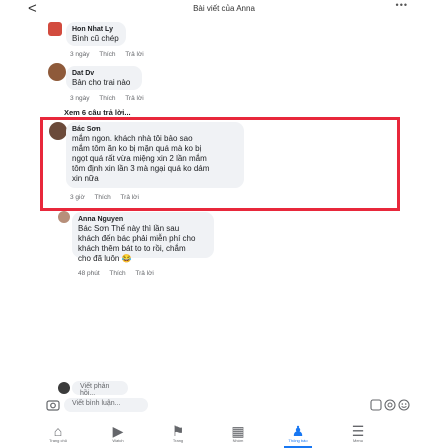 The width and height of the screenshot is (448, 448). I want to click on tab-pages: ⚑ Trang, so click(178, 436).